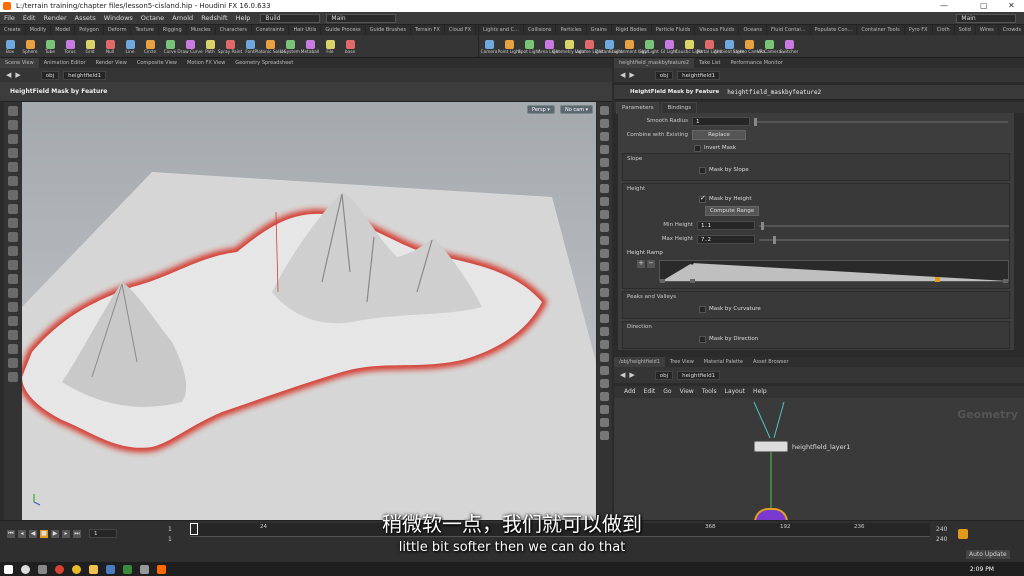 The height and width of the screenshot is (576, 1024). What do you see at coordinates (206, 63) in the screenshot?
I see `tab-motion-fx-view: Motion FX View` at bounding box center [206, 63].